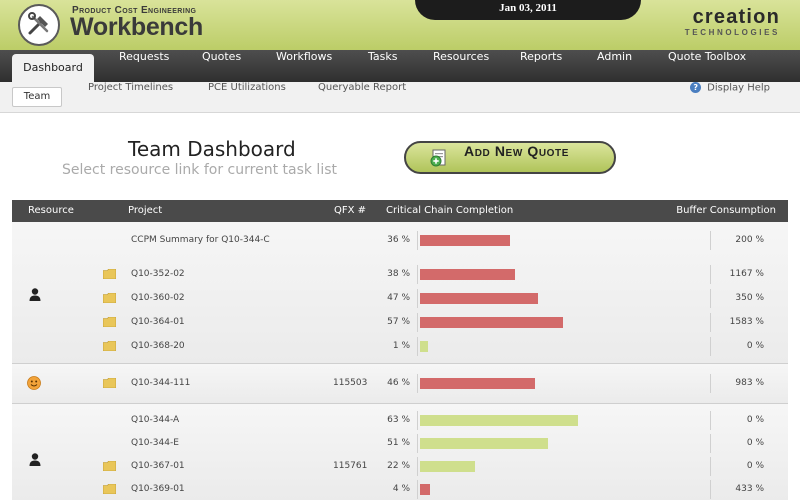 This screenshot has width=800, height=501. I want to click on table-row: Q10-368-20 1 % 0 %, so click(400, 346).